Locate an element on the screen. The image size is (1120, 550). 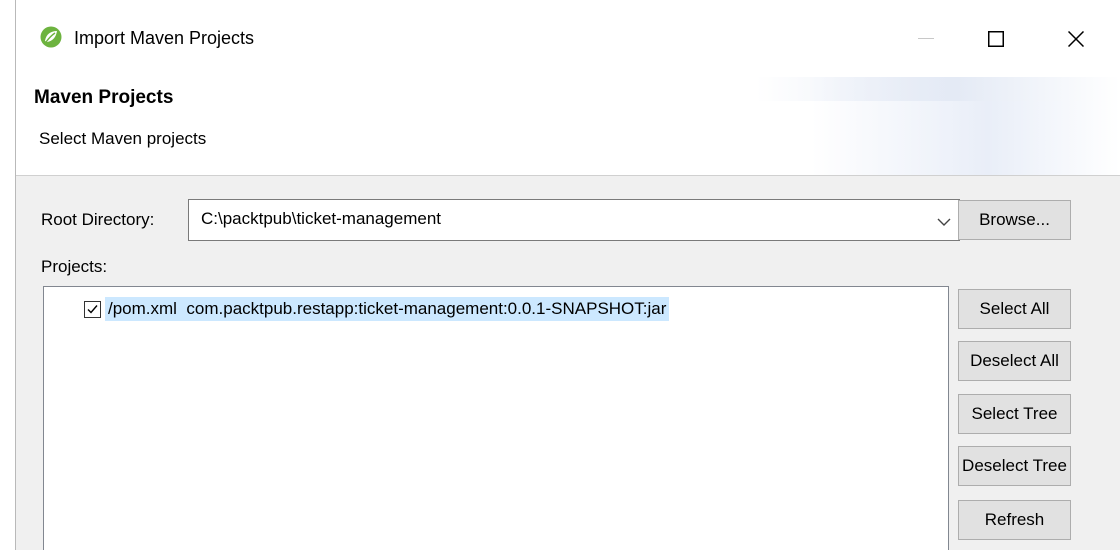
root-directory-label: Root Directory: is located at coordinates (98, 219).